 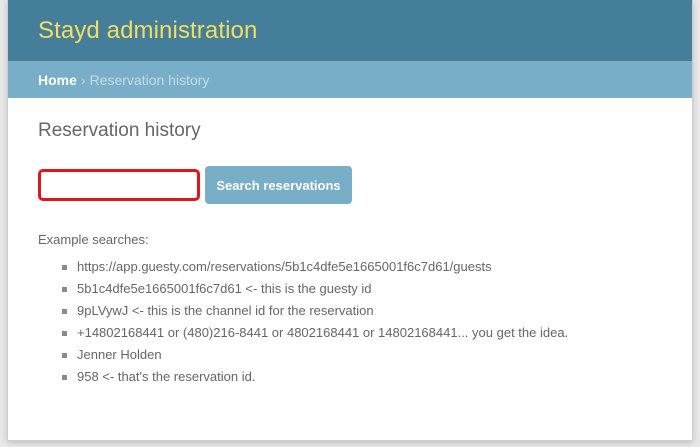 I want to click on list-item: Jenner Holden, so click(x=362, y=355).